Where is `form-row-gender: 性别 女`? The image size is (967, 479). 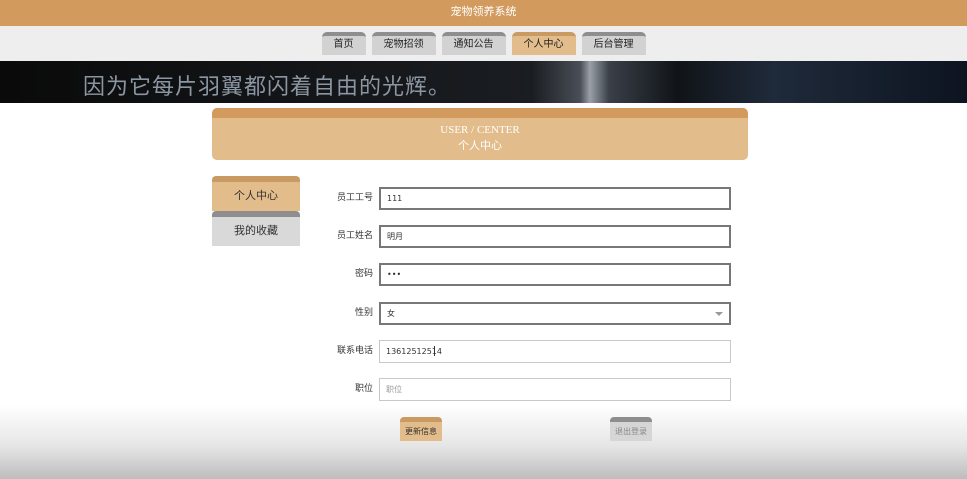 form-row-gender: 性别 女 is located at coordinates (530, 313).